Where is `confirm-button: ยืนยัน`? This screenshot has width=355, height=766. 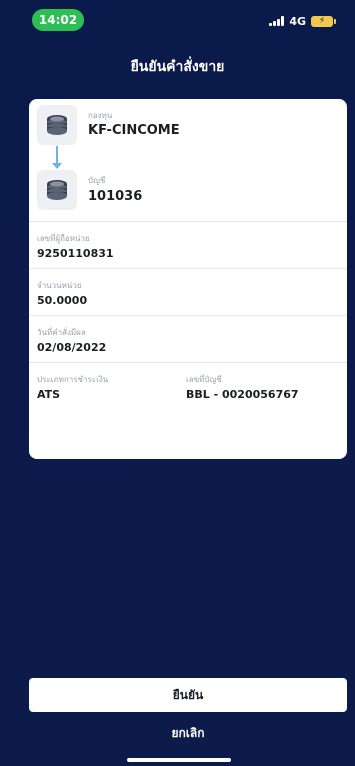 confirm-button: ยืนยัน is located at coordinates (188, 695).